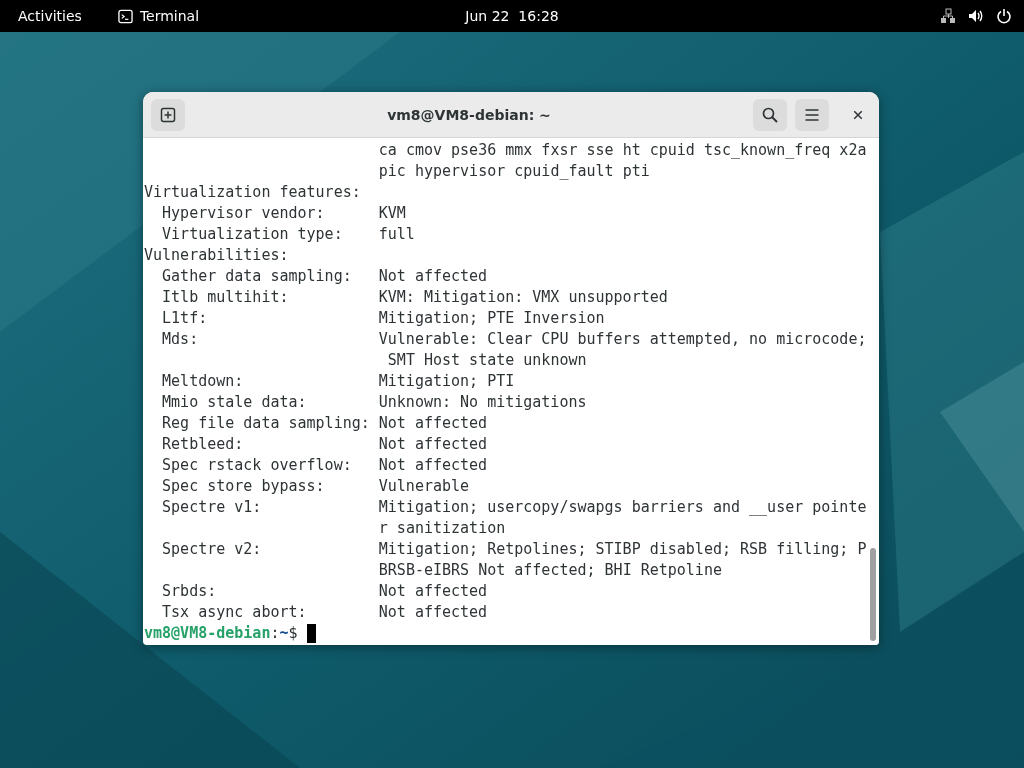 The height and width of the screenshot is (768, 1024). Describe the element at coordinates (469, 114) in the screenshot. I see `window-title: vm8@VM8-debian: ~` at that location.